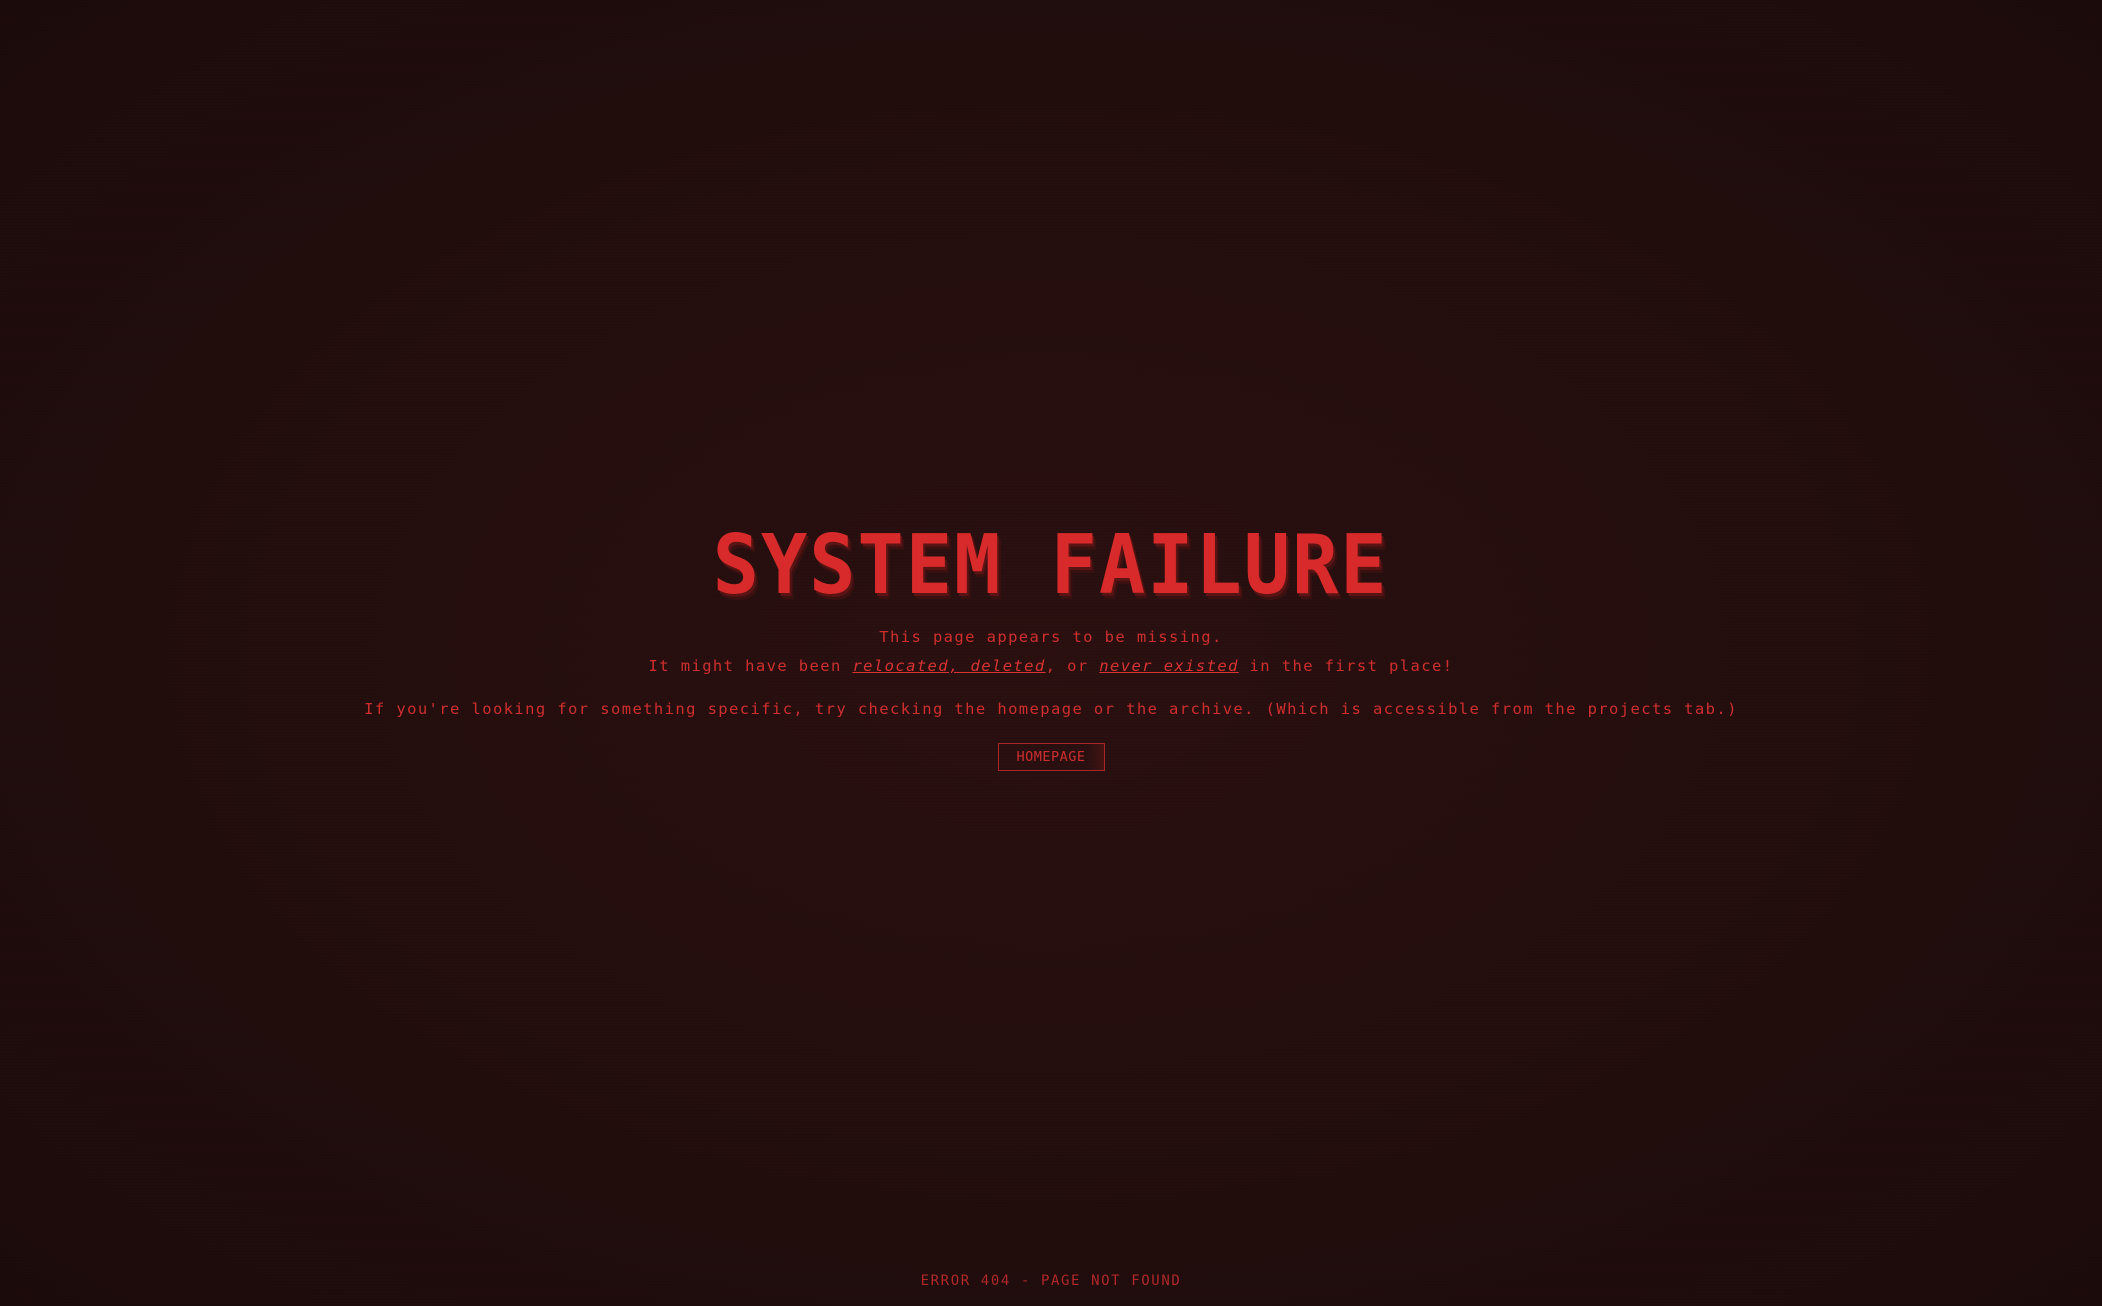 The width and height of the screenshot is (2102, 1306). I want to click on page-title: SYSTEM FAILURE, so click(1051, 565).